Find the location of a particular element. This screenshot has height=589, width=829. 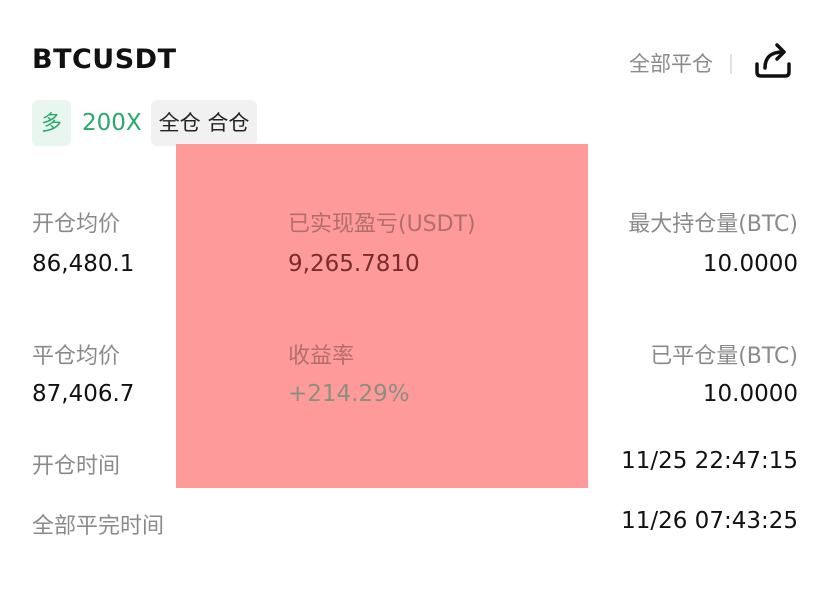

avg-open-price-label: 开仓均价 is located at coordinates (76, 224).